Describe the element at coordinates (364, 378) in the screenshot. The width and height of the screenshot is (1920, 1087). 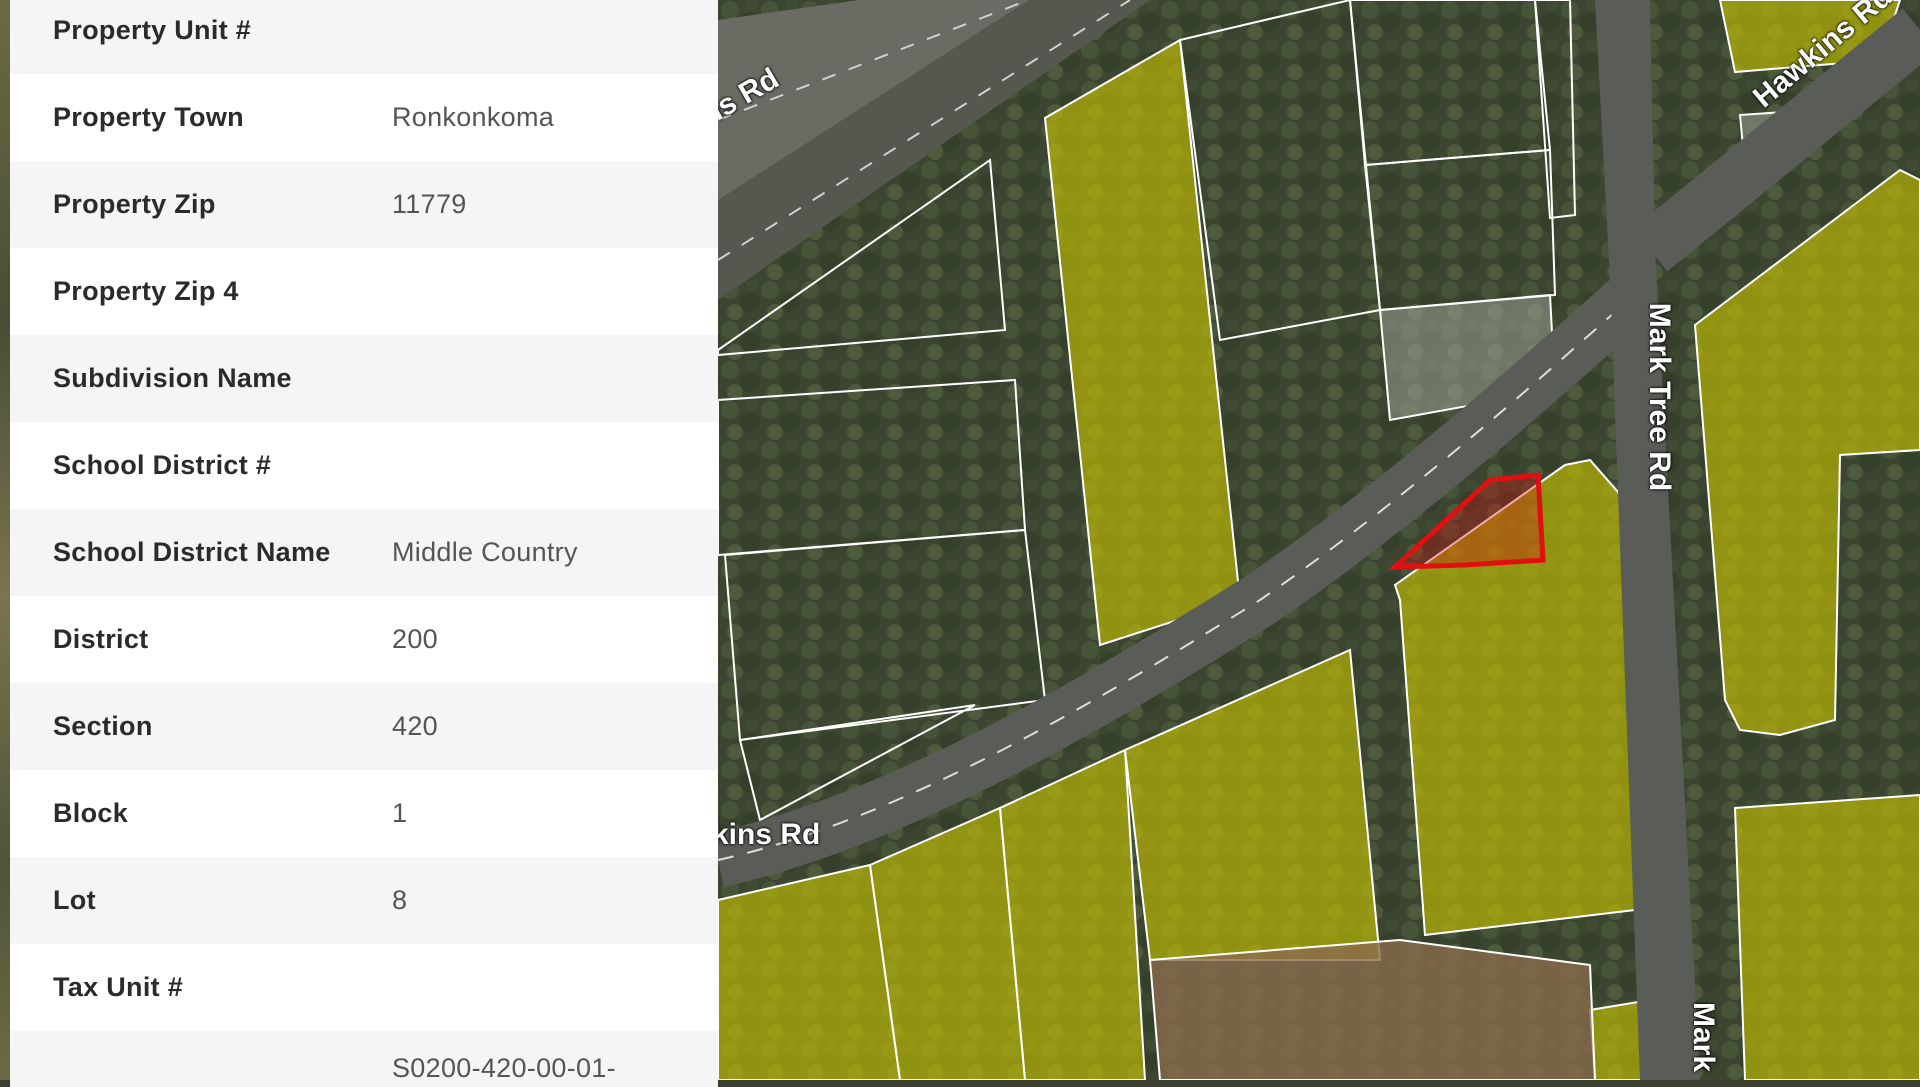
I see `detail-row-subdivision-name: Subdivision Name` at that location.